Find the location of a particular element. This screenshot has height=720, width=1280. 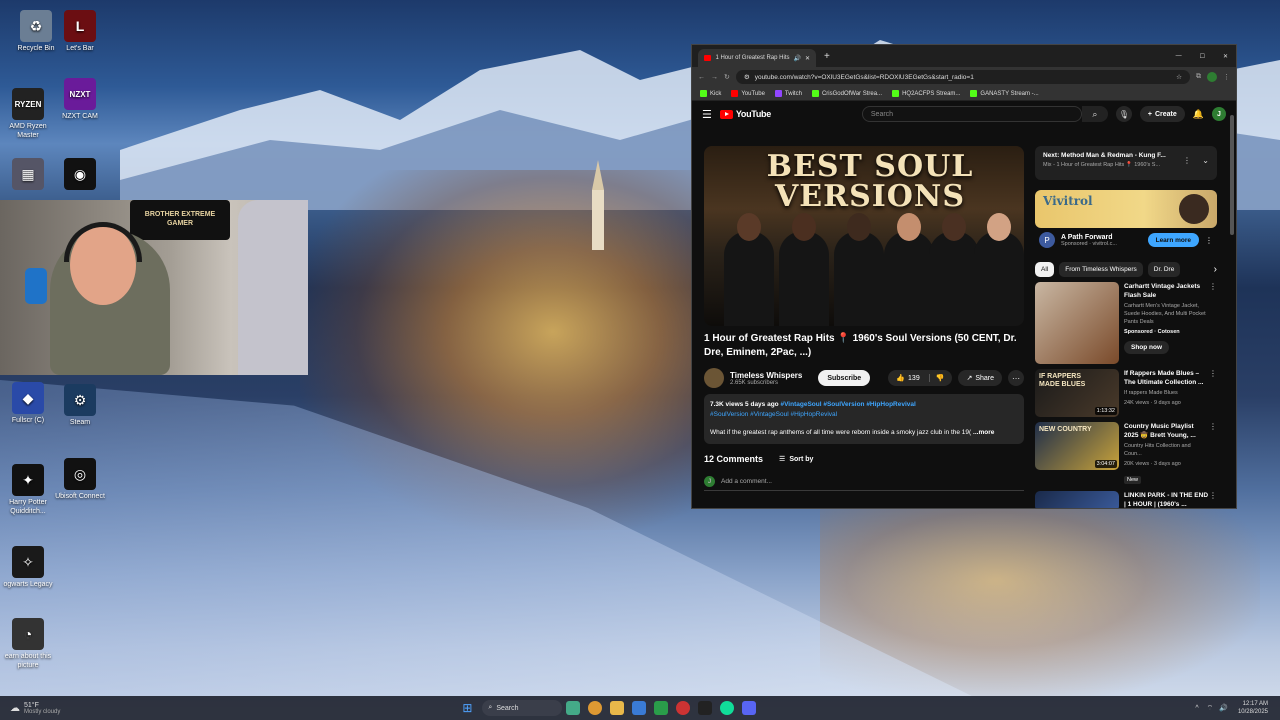

store-icon is located at coordinates (639, 708).